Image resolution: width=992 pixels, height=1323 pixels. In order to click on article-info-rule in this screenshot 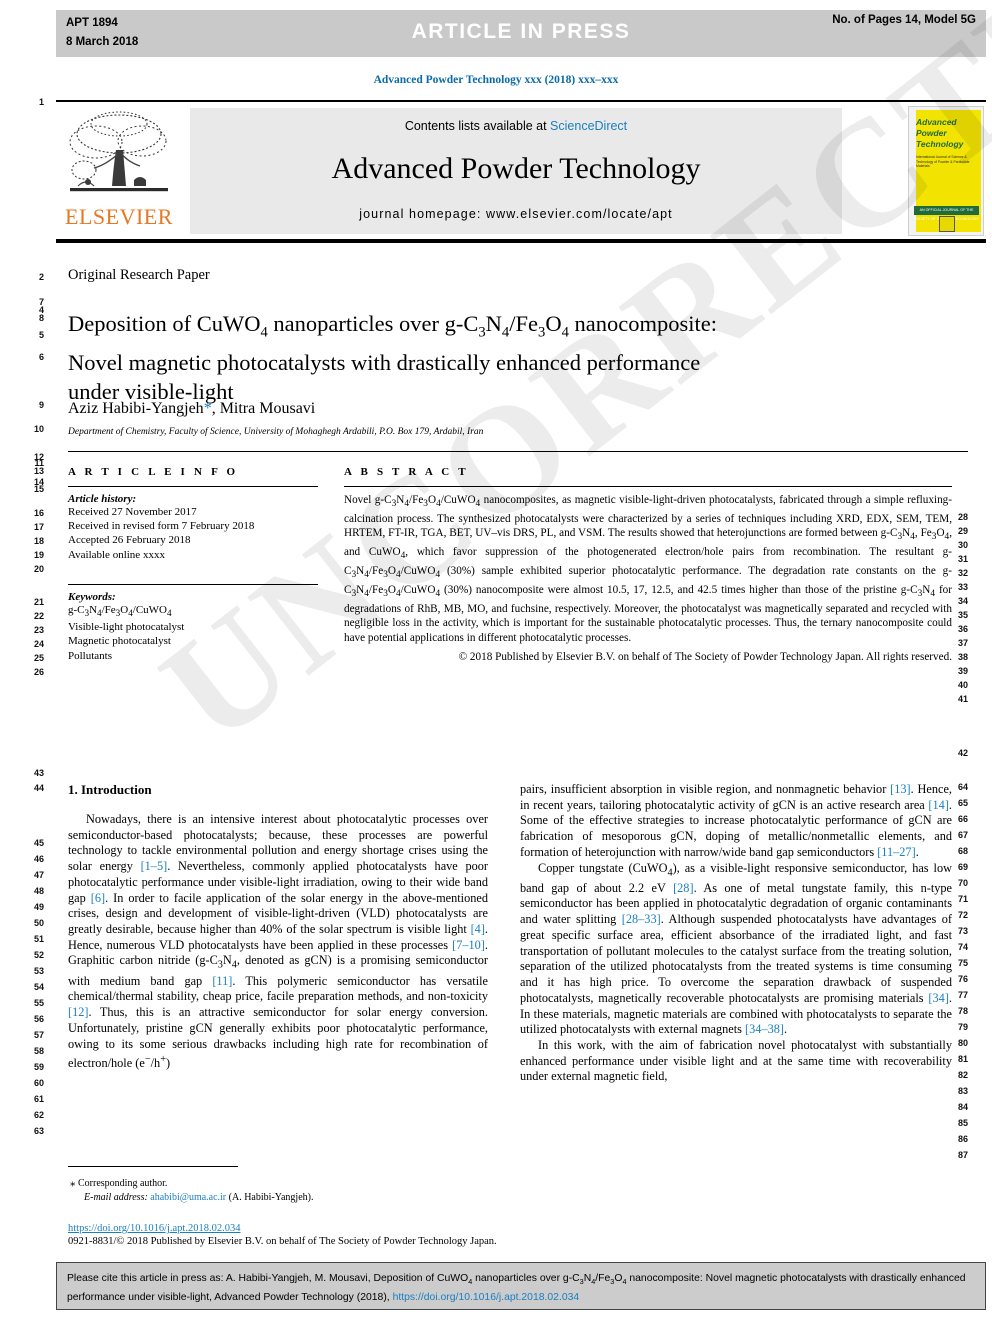, I will do `click(193, 486)`.